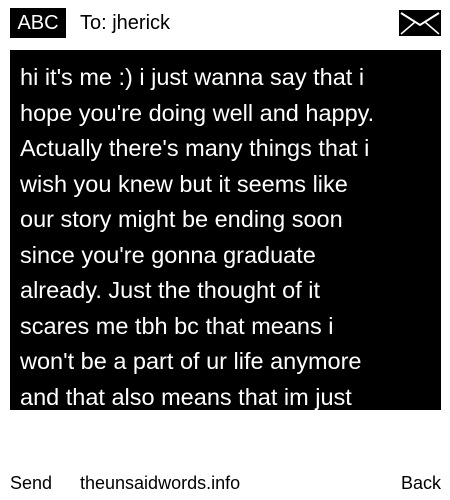  I want to click on send-button: Send, so click(31, 483).